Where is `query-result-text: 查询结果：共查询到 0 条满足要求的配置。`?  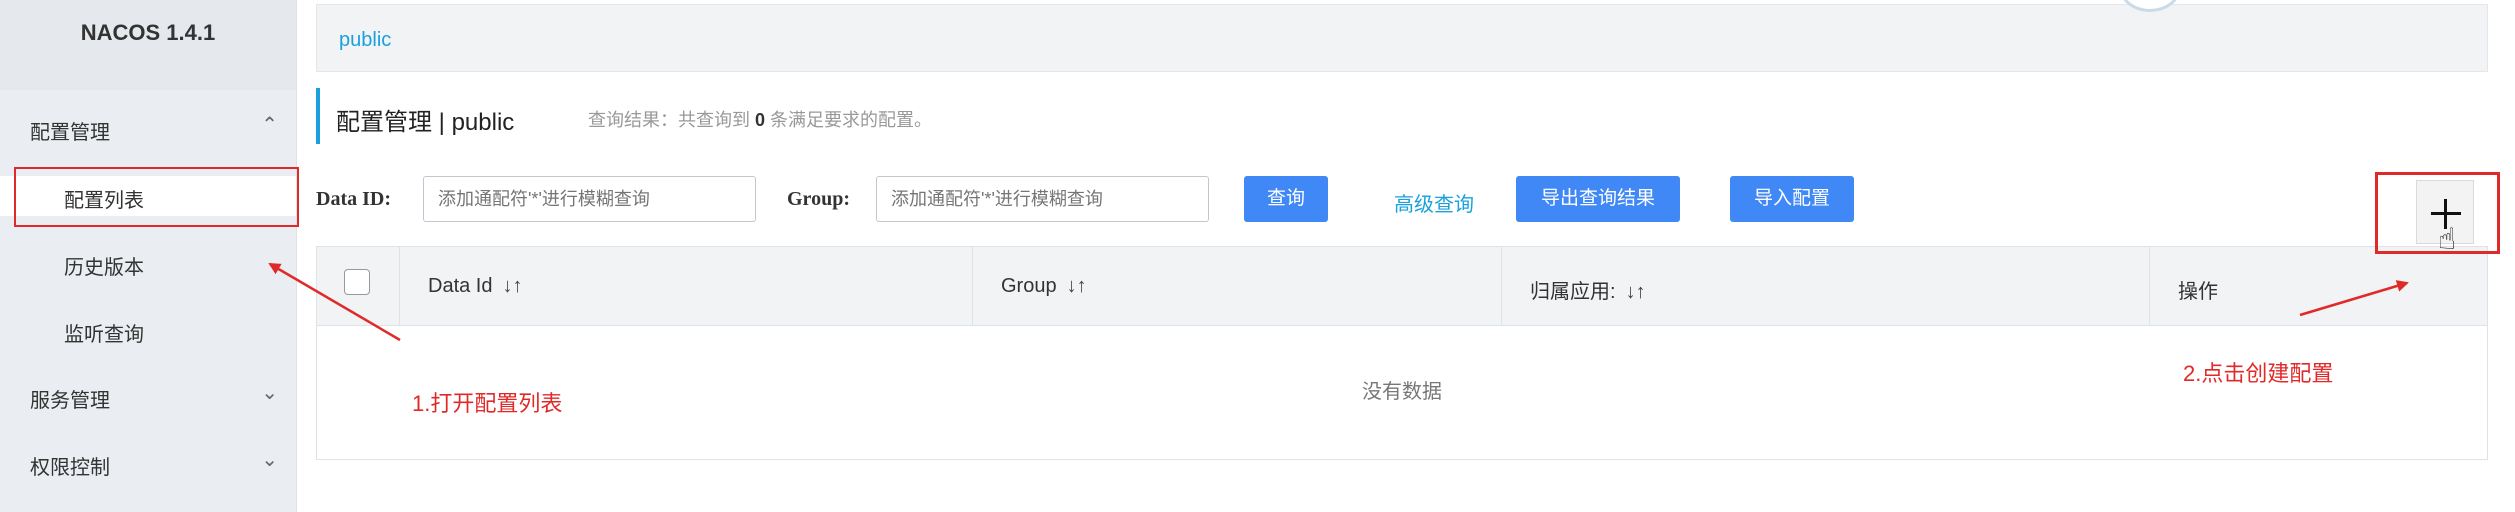
query-result-text: 查询结果：共查询到 0 条满足要求的配置。 is located at coordinates (760, 119).